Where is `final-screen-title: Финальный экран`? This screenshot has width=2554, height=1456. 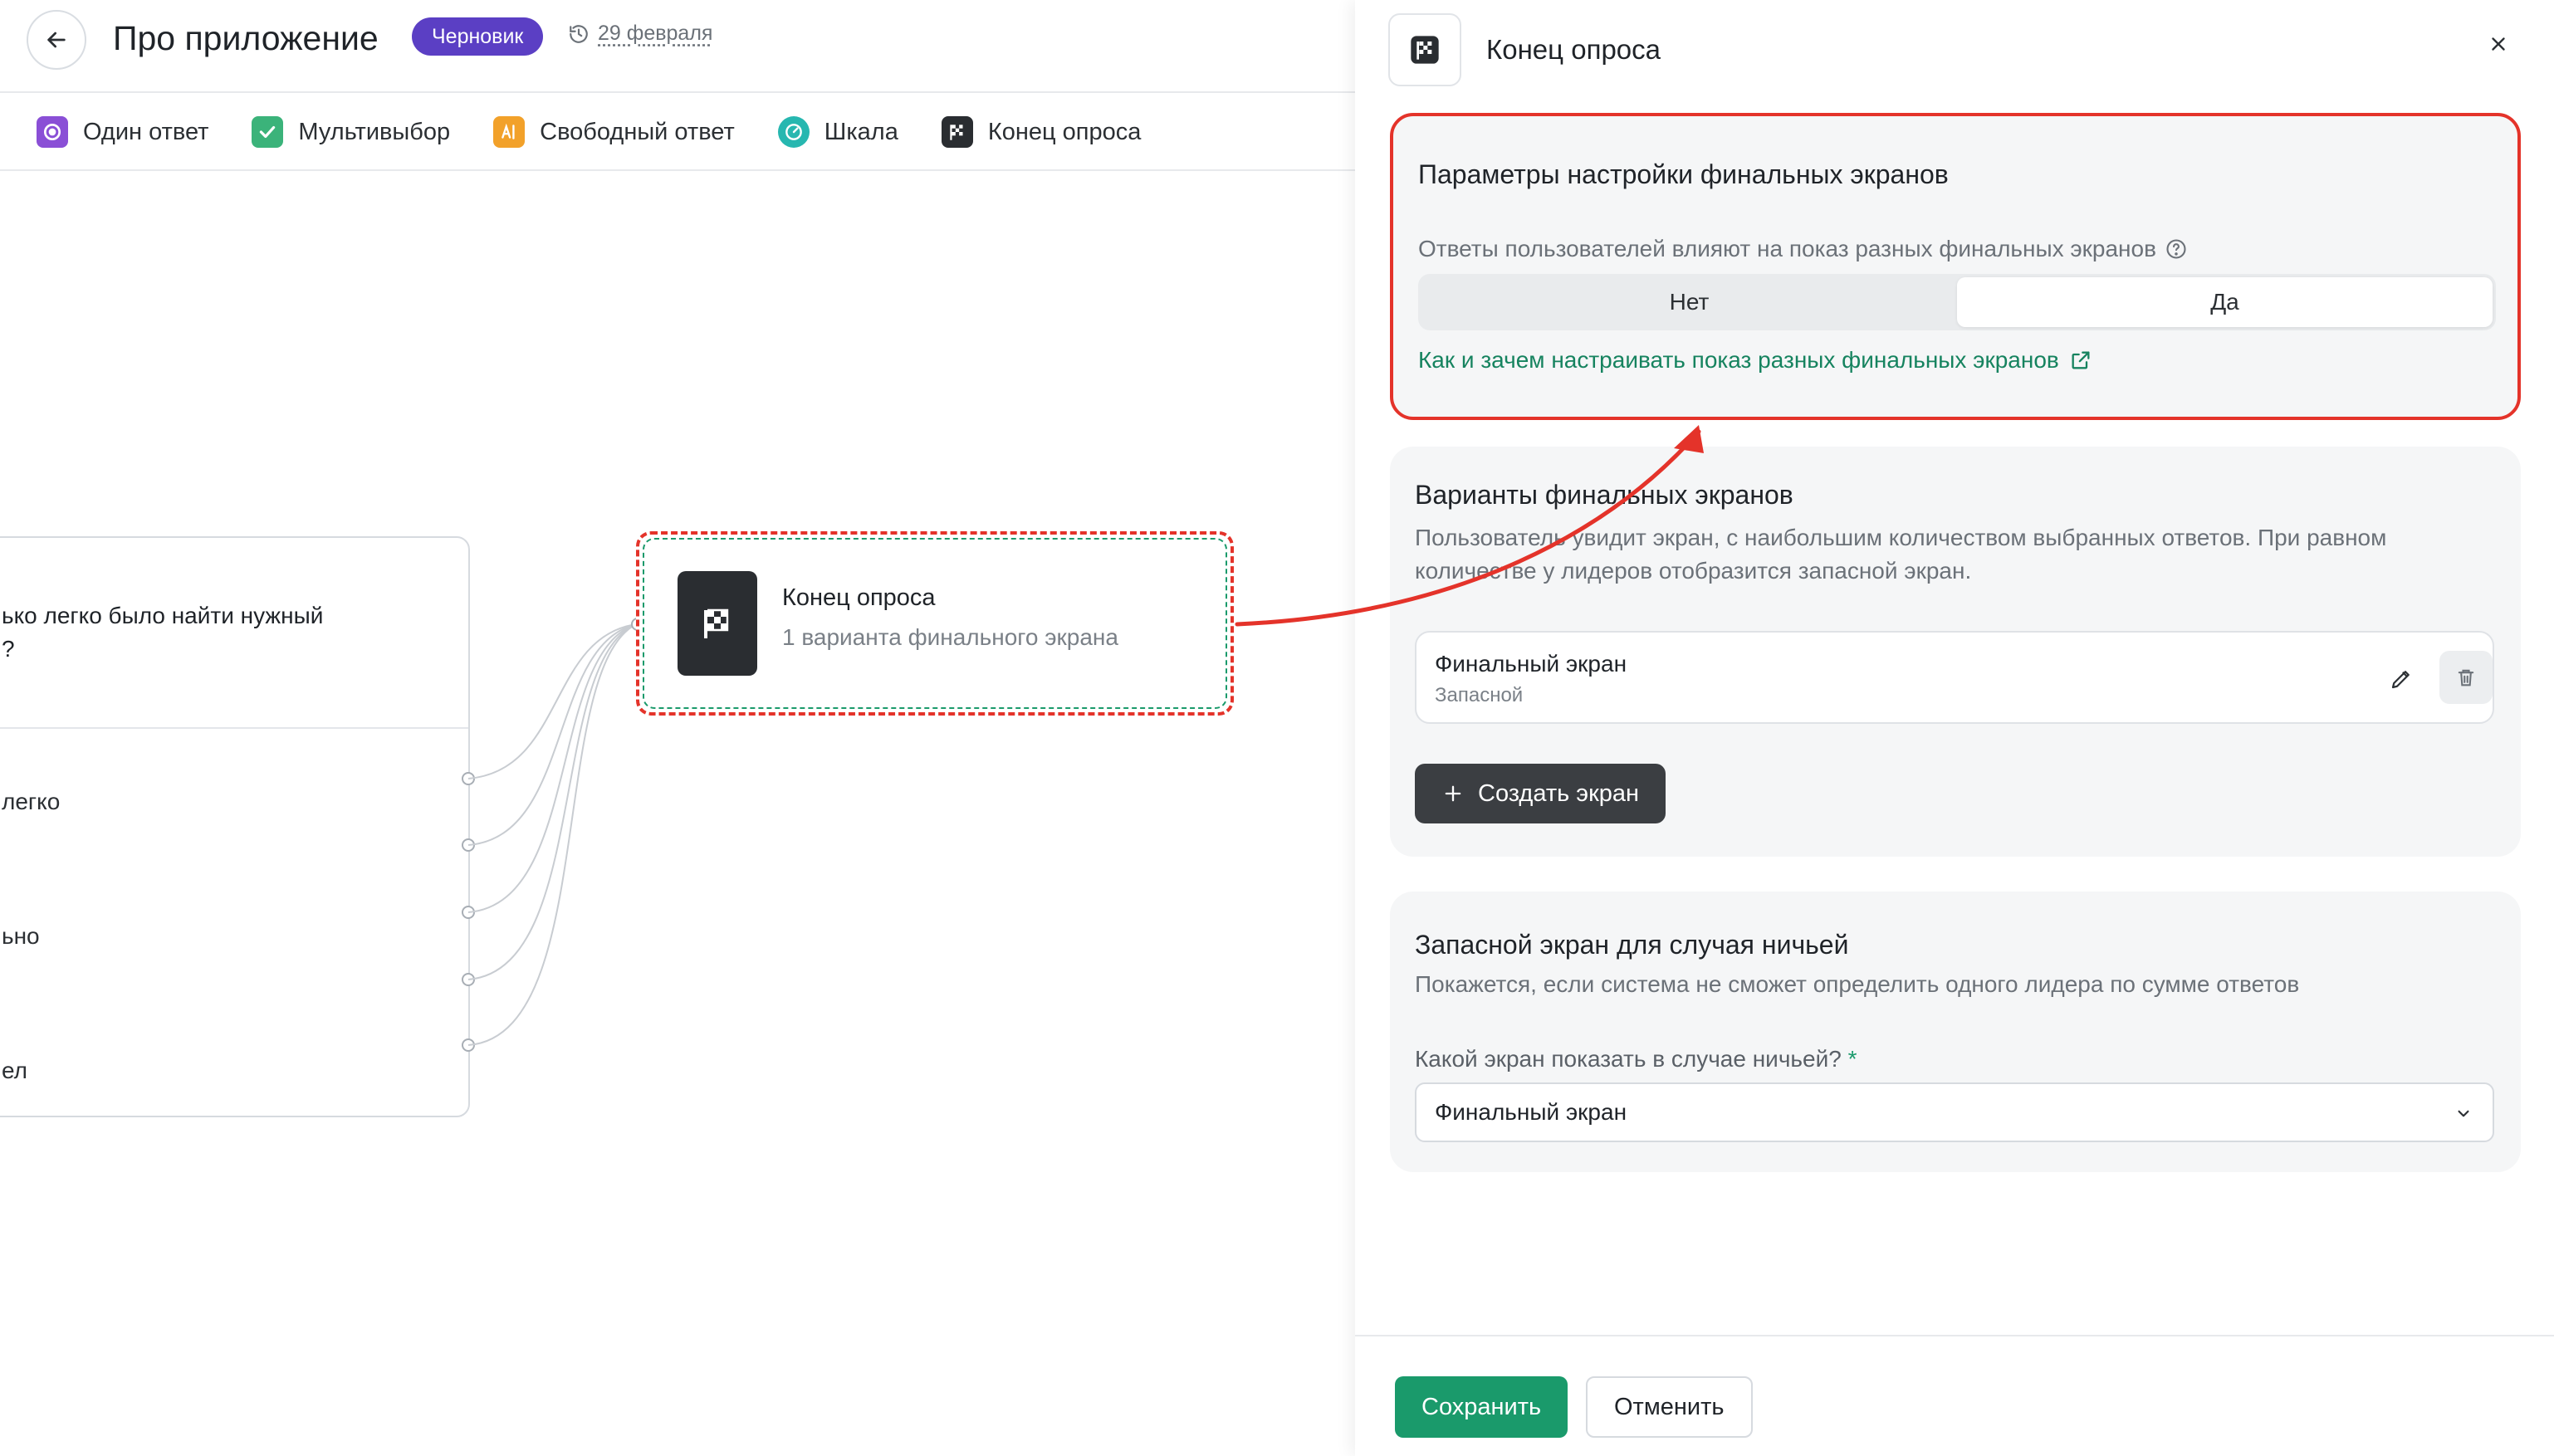
final-screen-title: Финальный экран is located at coordinates (1531, 664).